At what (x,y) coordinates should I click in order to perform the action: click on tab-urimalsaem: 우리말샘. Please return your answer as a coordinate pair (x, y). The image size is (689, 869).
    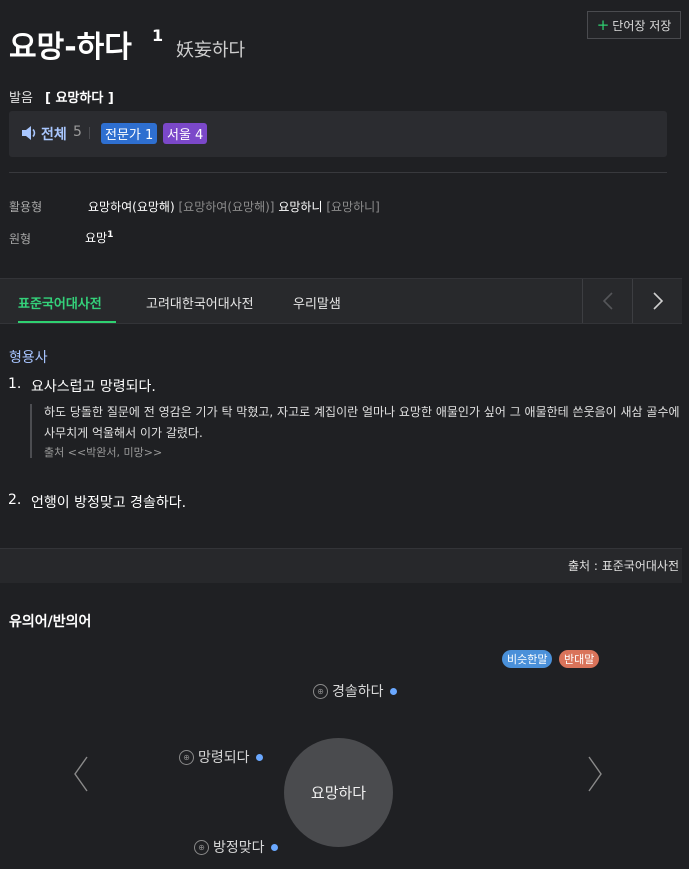
    Looking at the image, I should click on (317, 302).